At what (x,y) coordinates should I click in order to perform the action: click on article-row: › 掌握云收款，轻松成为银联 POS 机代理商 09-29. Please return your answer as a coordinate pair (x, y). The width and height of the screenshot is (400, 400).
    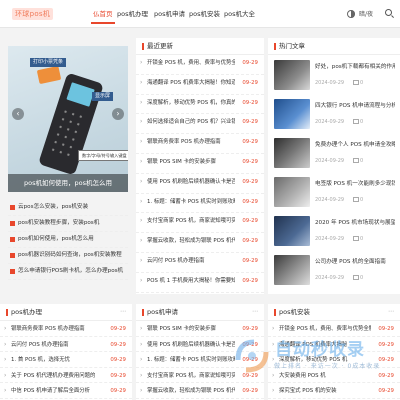
    Looking at the image, I should click on (200, 391).